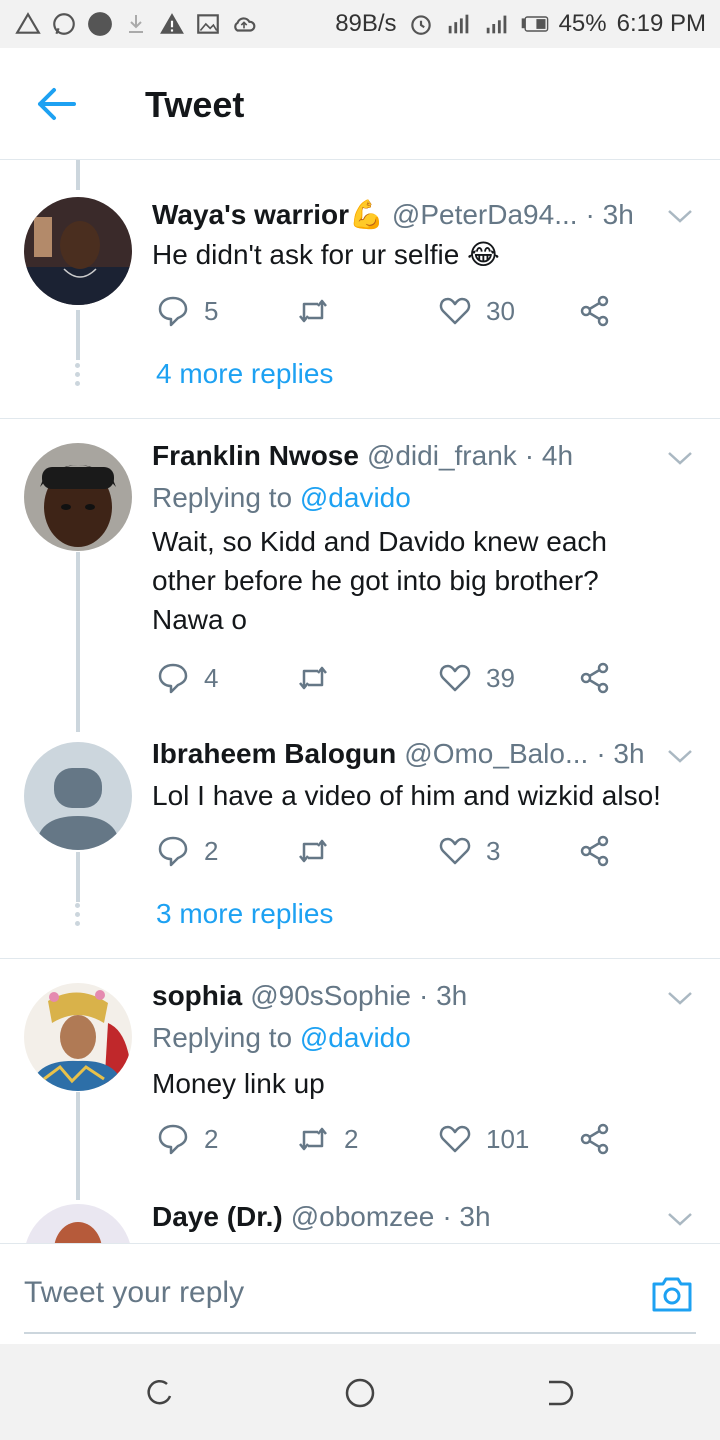 This screenshot has width=720, height=1440. I want to click on reply-count: 4, so click(211, 677).